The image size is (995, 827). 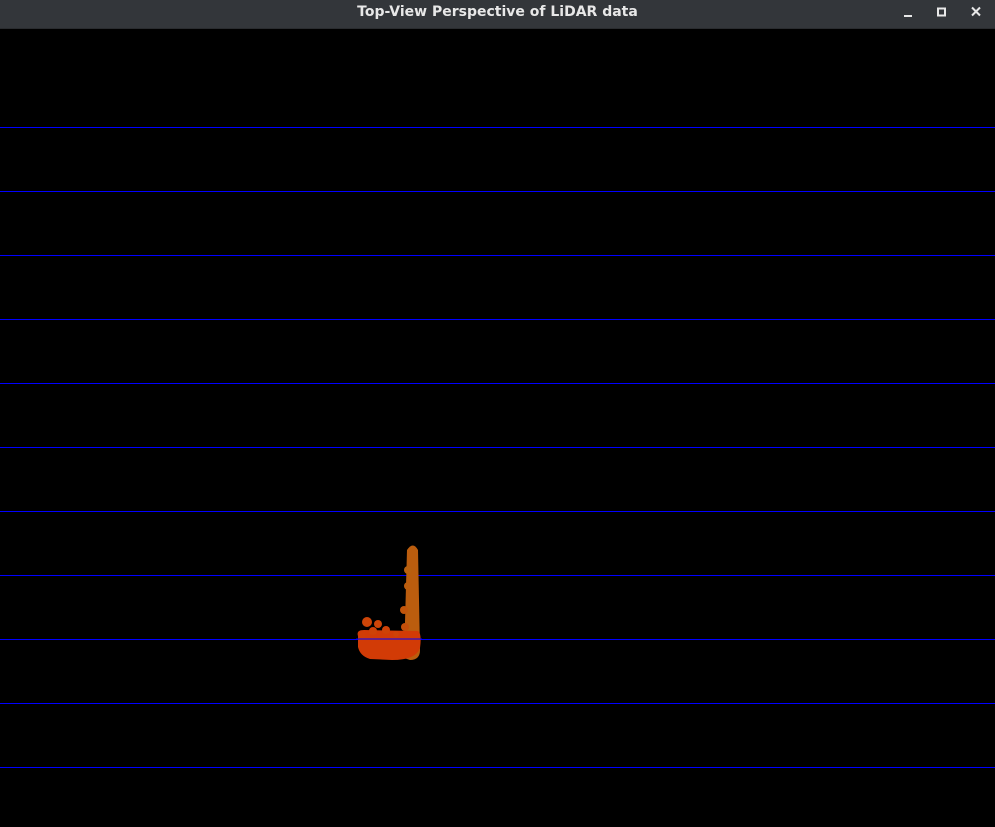 I want to click on object-base, so click(x=389, y=645).